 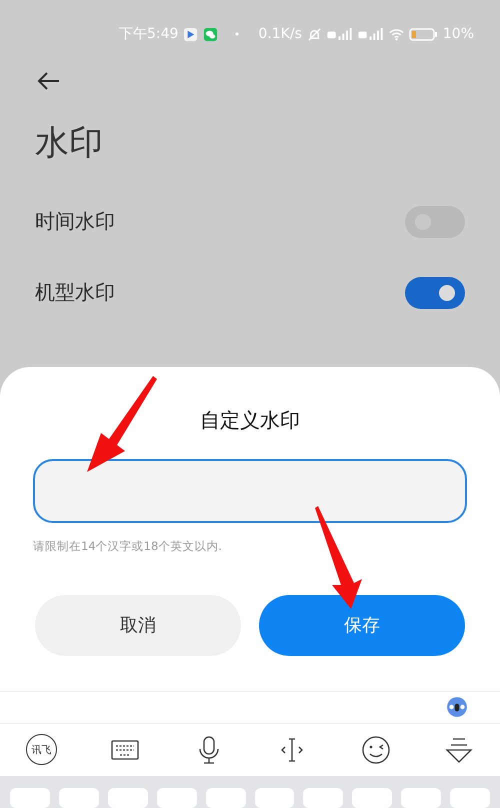 I want to click on page-title: 水印, so click(x=69, y=143).